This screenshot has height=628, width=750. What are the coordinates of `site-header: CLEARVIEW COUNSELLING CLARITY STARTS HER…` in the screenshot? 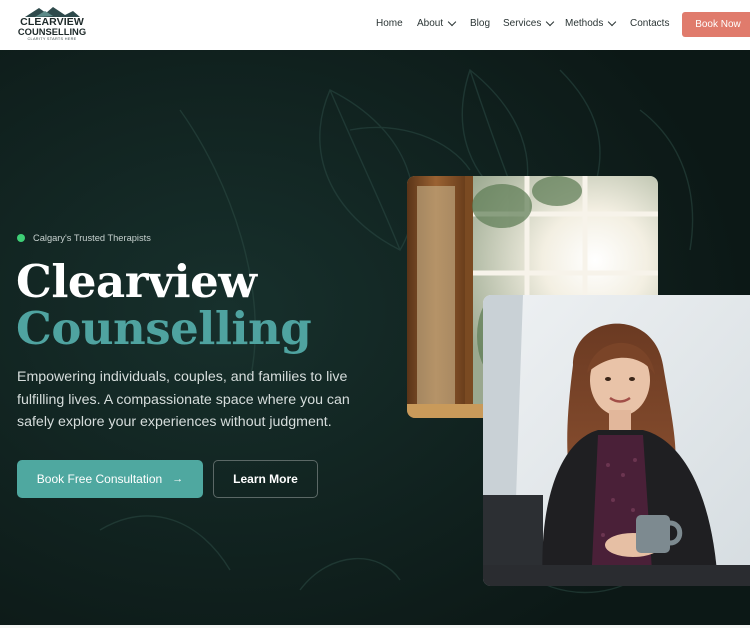 It's located at (375, 25).